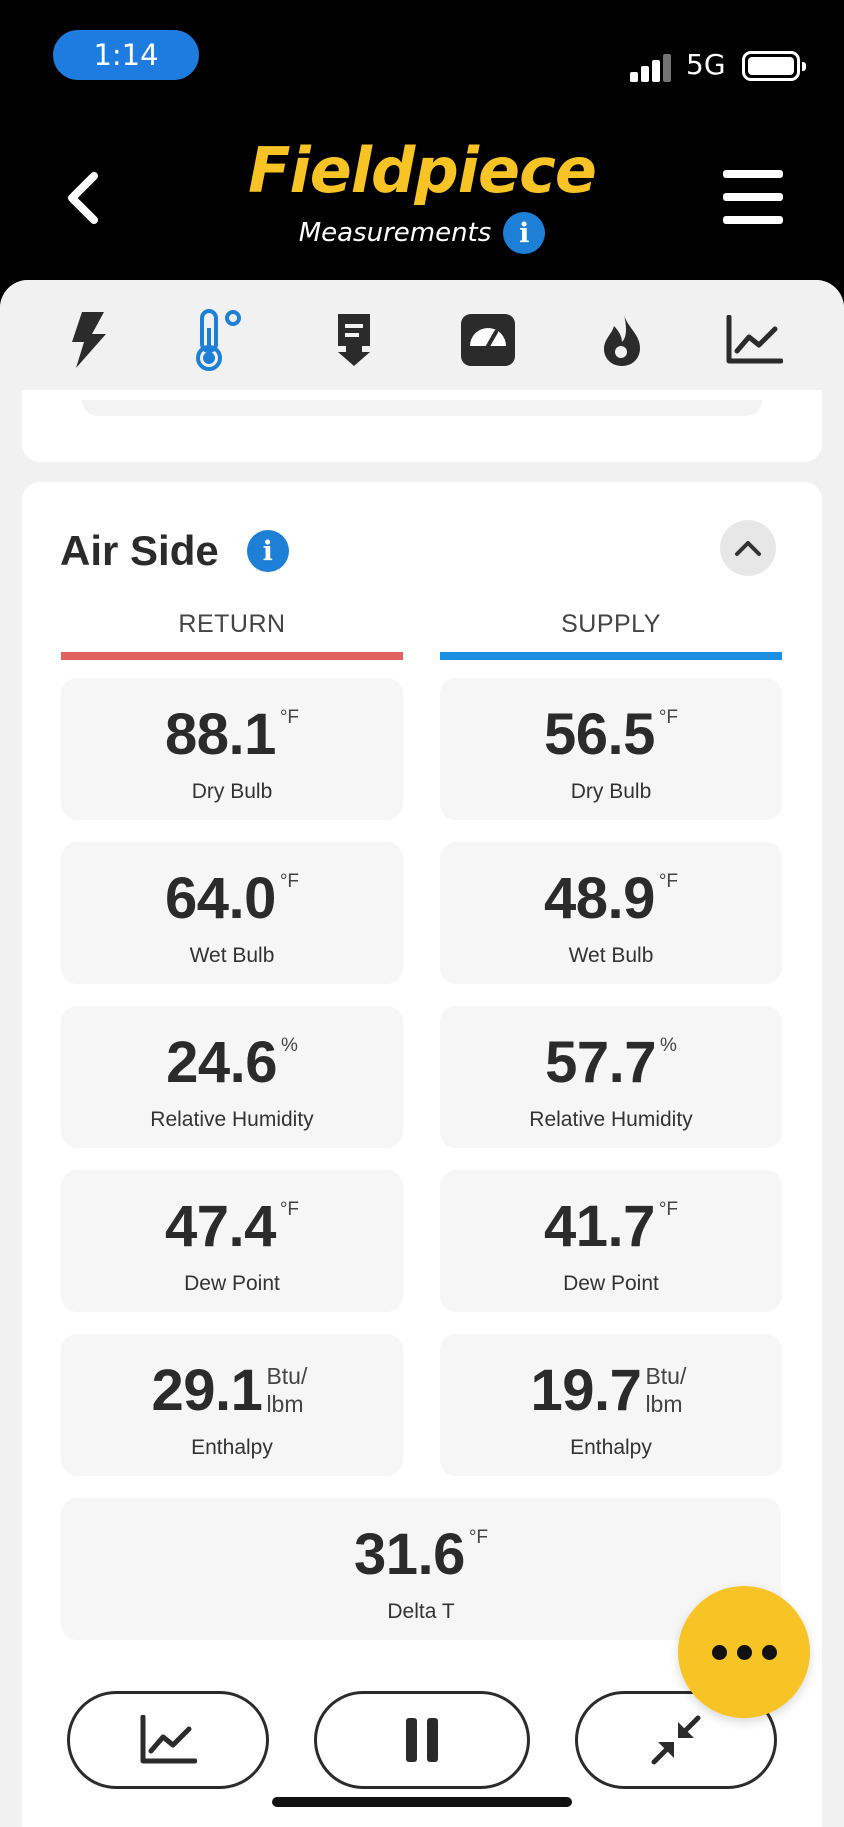  Describe the element at coordinates (611, 624) in the screenshot. I see `supply-column-header: SUPPLY` at that location.